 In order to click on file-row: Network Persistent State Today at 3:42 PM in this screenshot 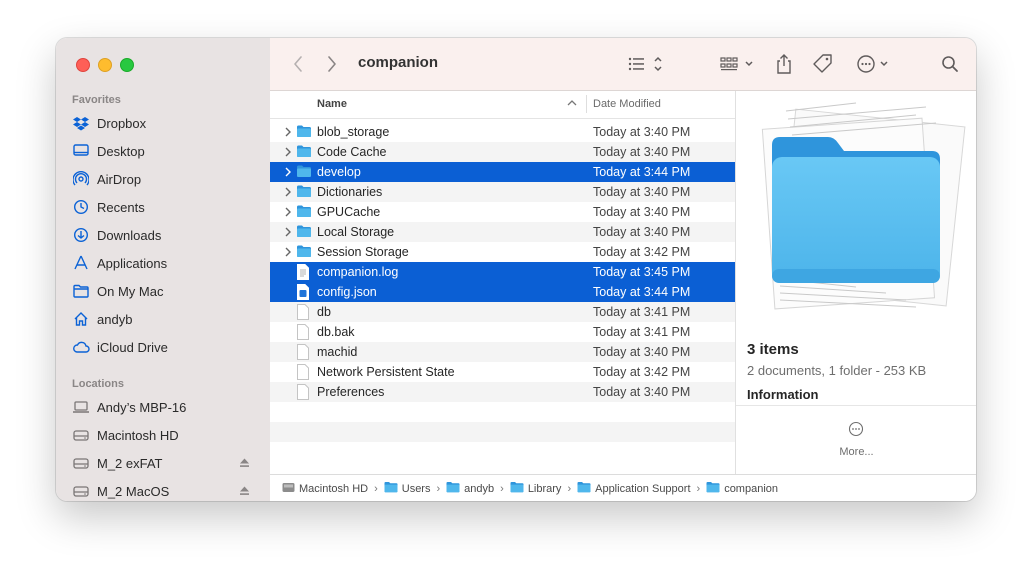, I will do `click(502, 372)`.